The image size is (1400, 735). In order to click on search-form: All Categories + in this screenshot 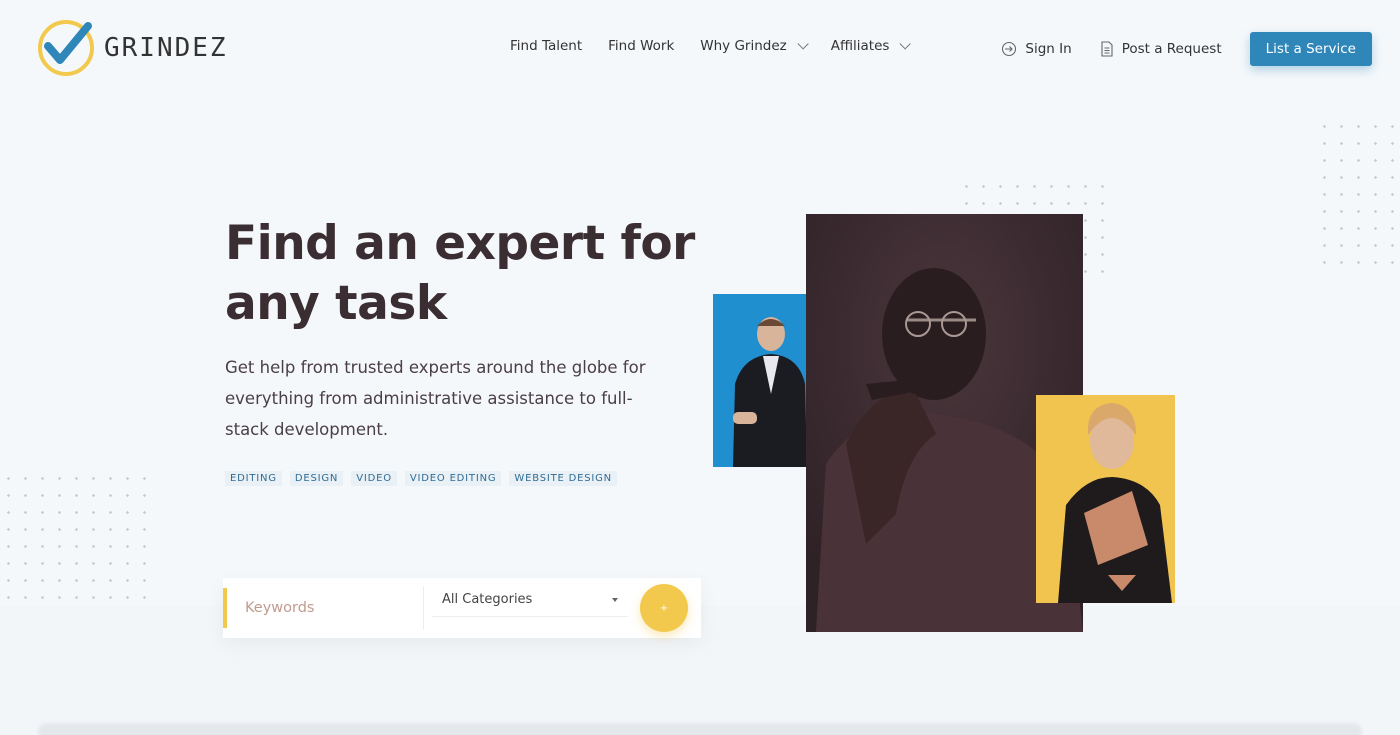, I will do `click(462, 608)`.